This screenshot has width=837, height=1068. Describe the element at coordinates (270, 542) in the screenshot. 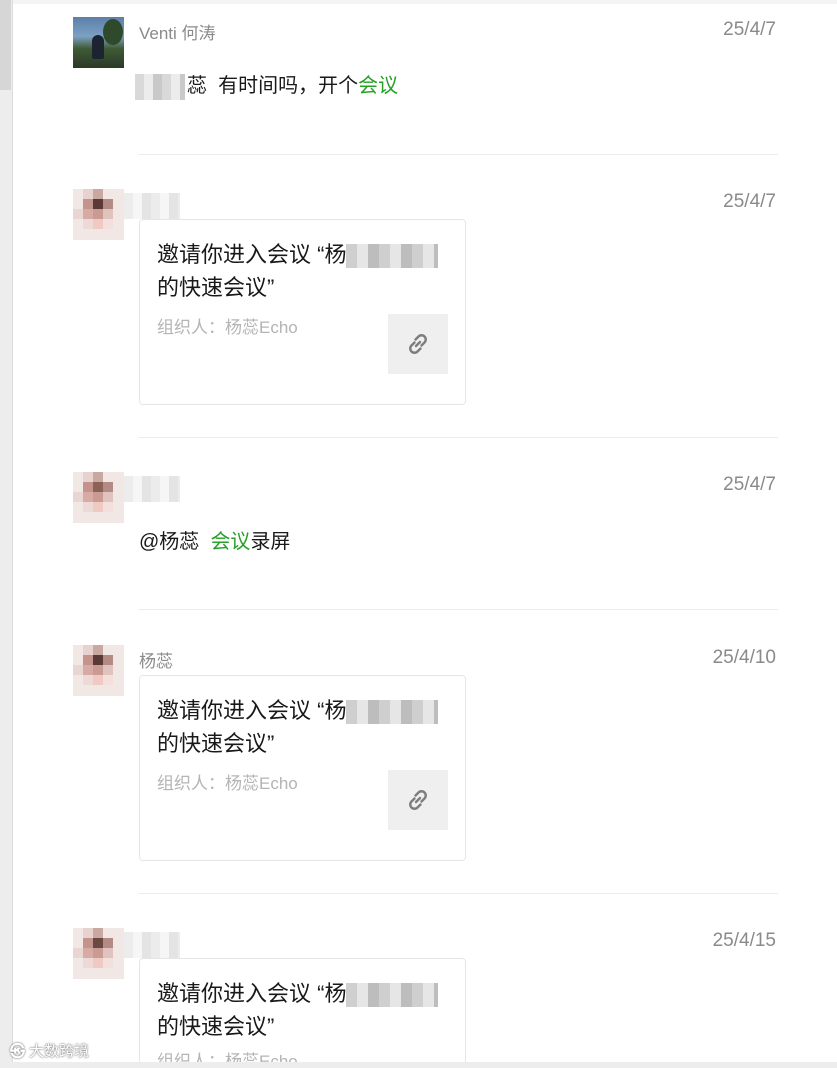

I see `message-body: 录屏` at that location.